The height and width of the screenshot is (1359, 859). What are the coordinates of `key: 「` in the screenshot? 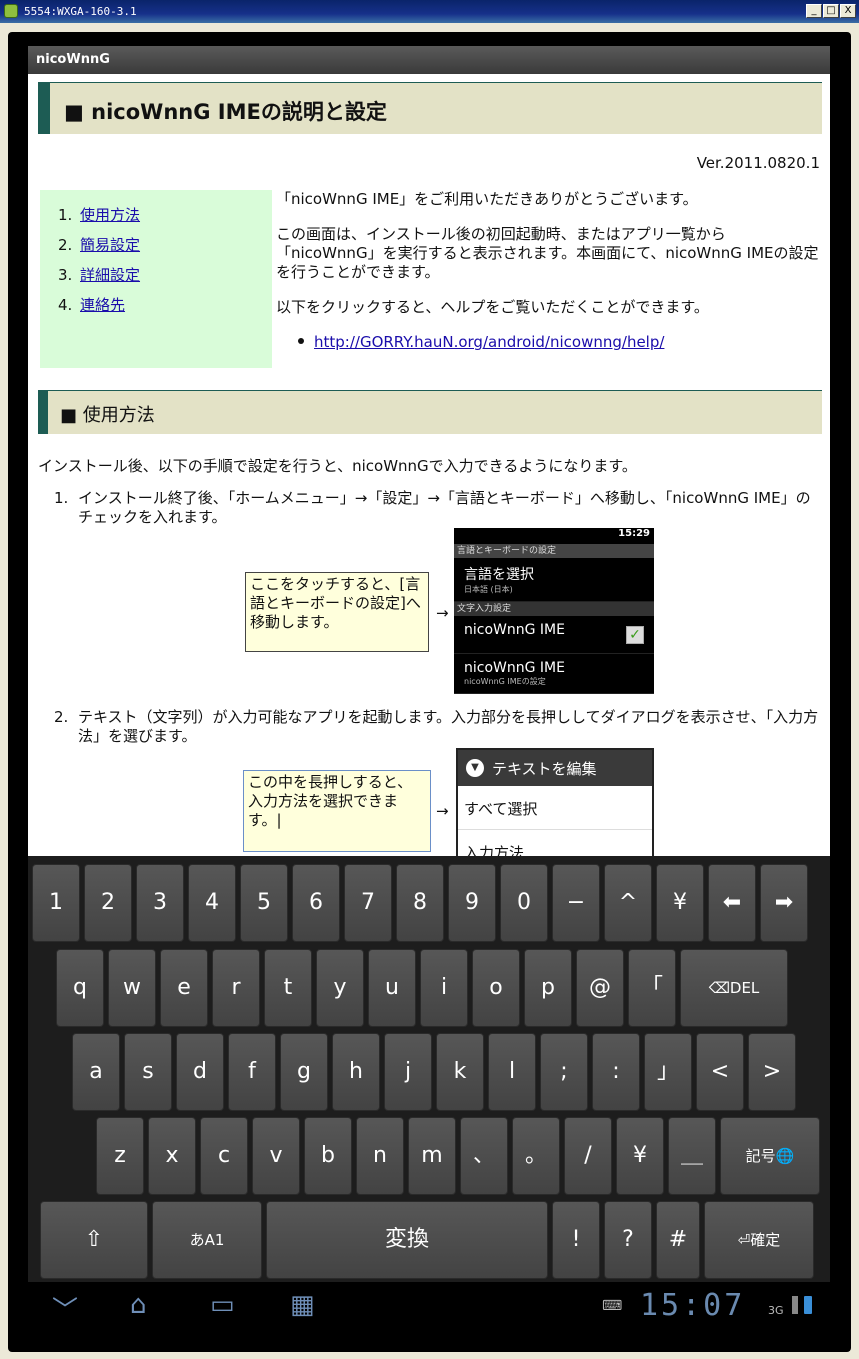 It's located at (652, 988).